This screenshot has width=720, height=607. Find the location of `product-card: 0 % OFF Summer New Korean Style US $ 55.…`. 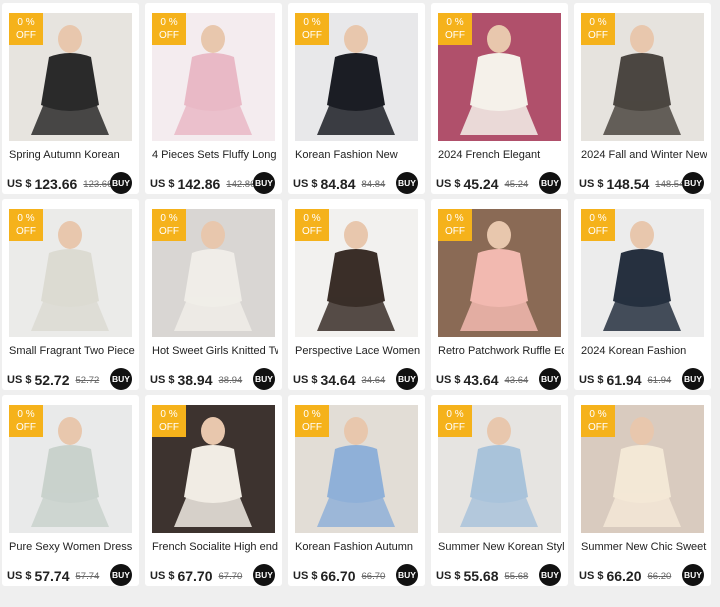

product-card: 0 % OFF Summer New Korean Style US $ 55.… is located at coordinates (499, 490).